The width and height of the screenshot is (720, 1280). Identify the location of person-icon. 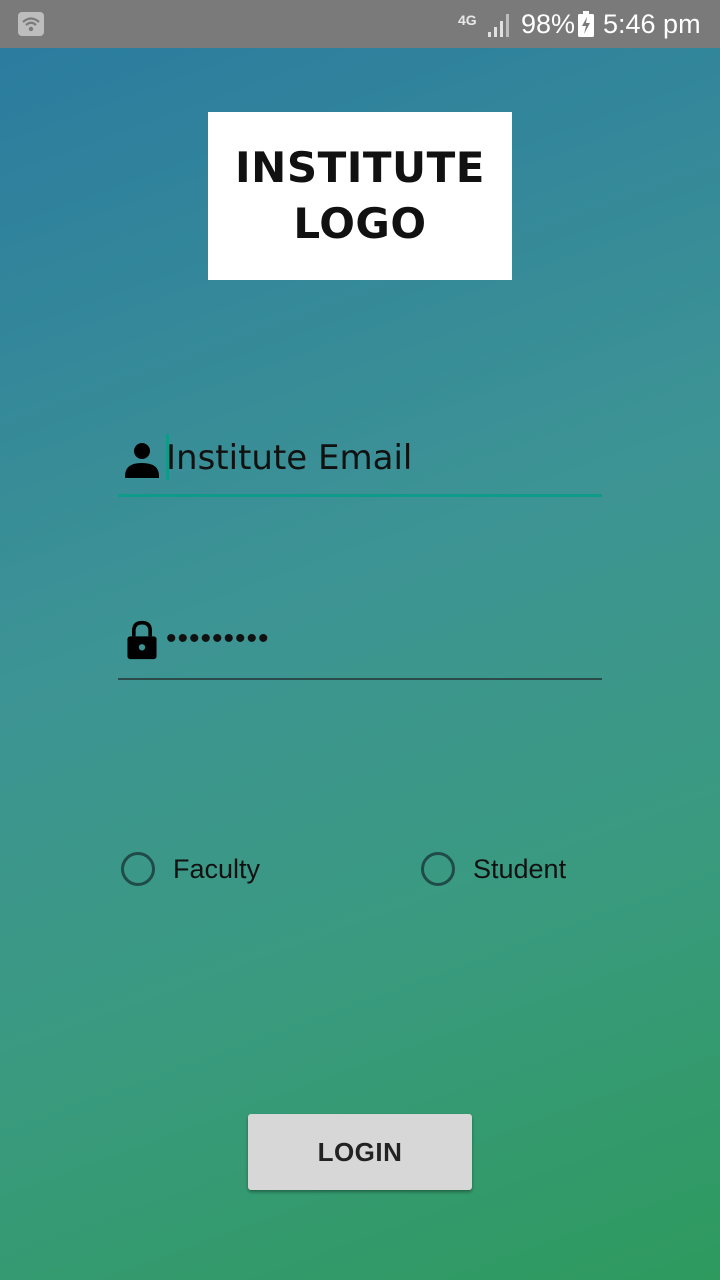
(142, 460).